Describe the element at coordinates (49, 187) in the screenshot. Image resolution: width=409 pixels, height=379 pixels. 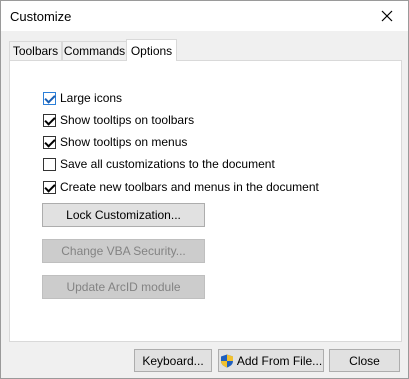
I see `create-toolbars-checkbox` at that location.